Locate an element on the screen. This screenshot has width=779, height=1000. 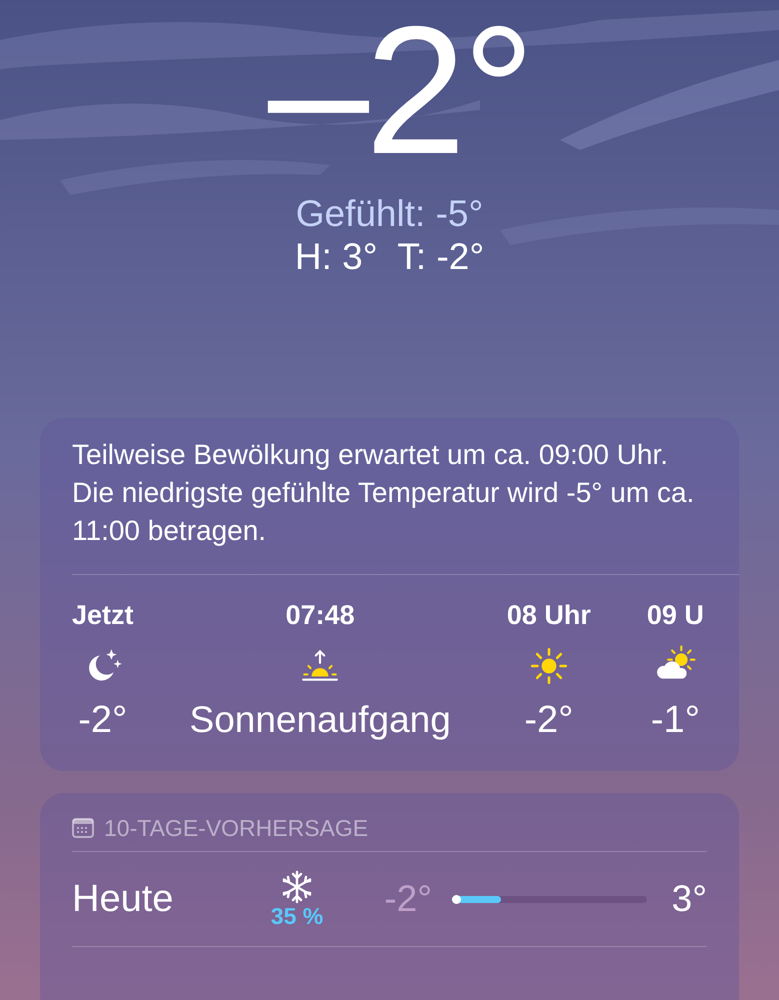
snowflake-icon is located at coordinates (297, 887).